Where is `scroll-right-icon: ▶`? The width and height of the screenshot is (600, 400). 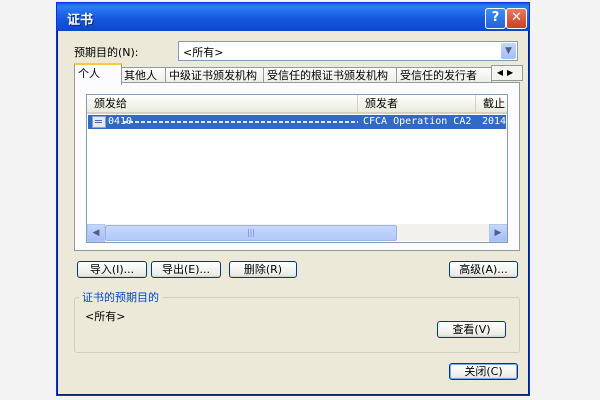
scroll-right-icon: ▶ is located at coordinates (498, 233).